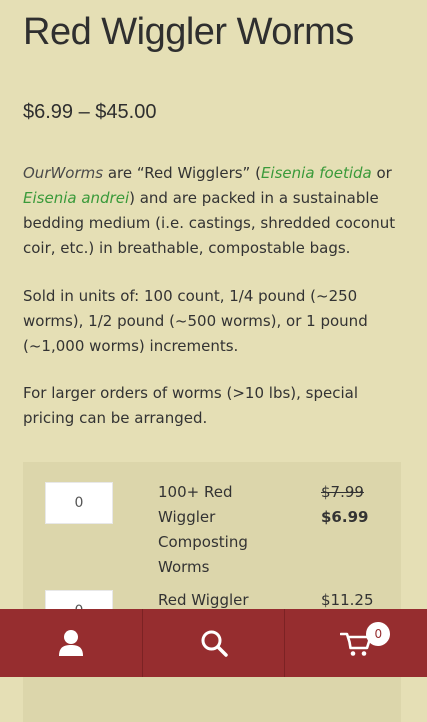 The width and height of the screenshot is (427, 722). I want to click on eisenia-andrei-link: Eisenia andrei, so click(76, 198).